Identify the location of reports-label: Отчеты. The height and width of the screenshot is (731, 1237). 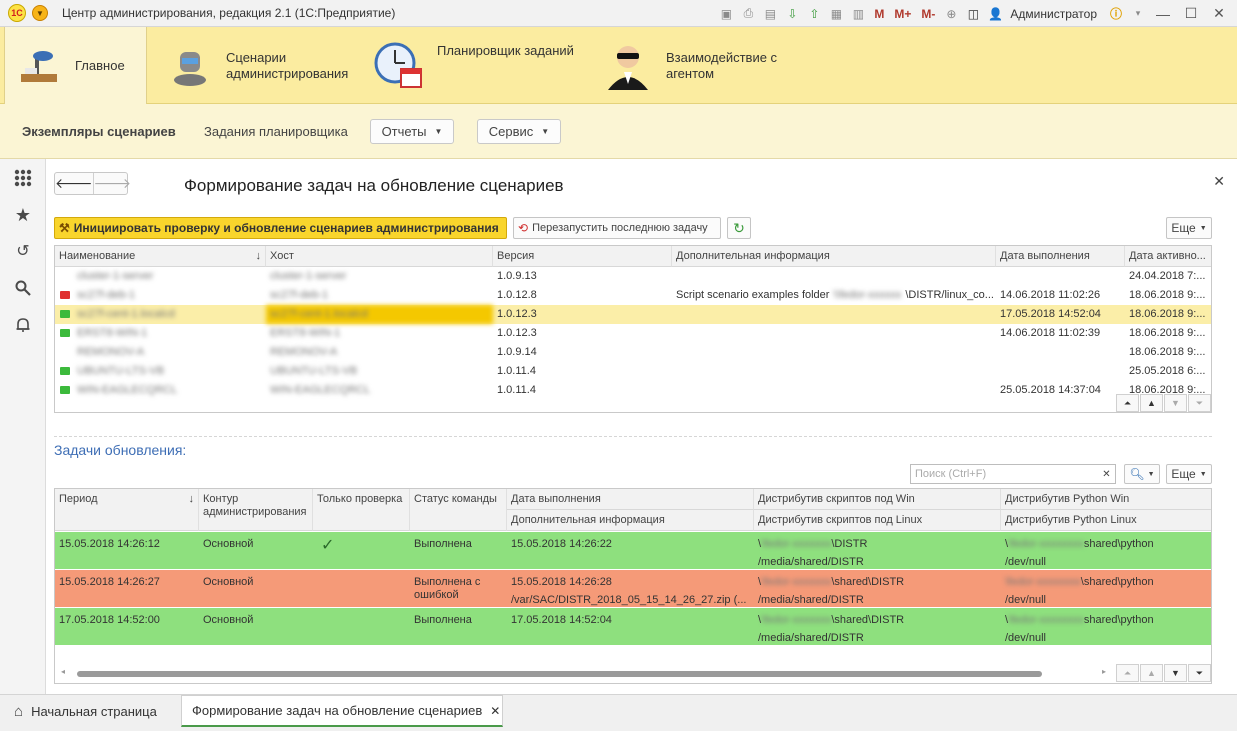
(404, 131).